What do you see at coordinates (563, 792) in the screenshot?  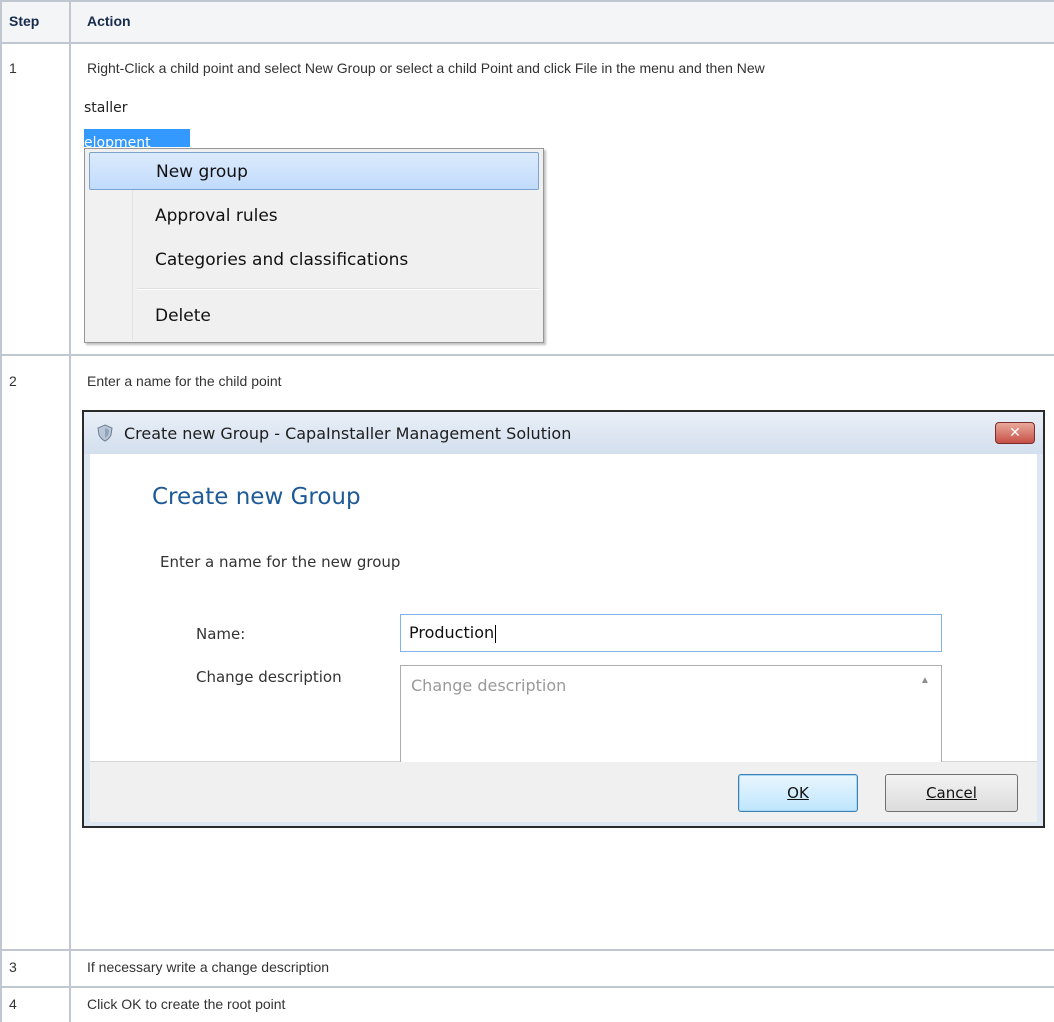 I see `dialog-footer: OK Cancel` at bounding box center [563, 792].